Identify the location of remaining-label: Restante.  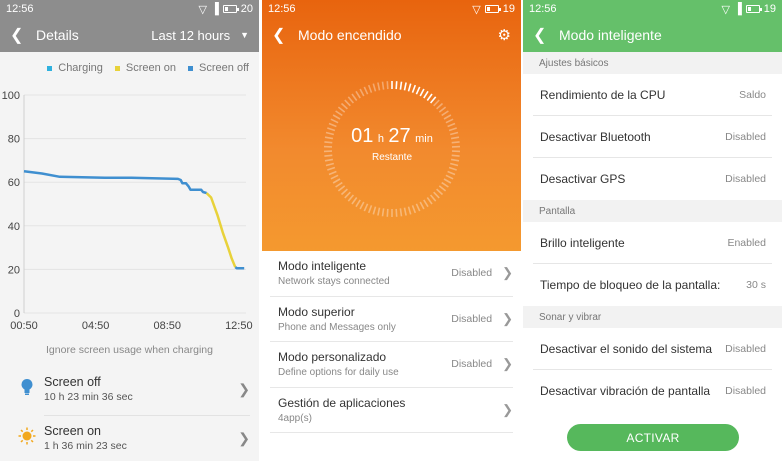
(392, 157).